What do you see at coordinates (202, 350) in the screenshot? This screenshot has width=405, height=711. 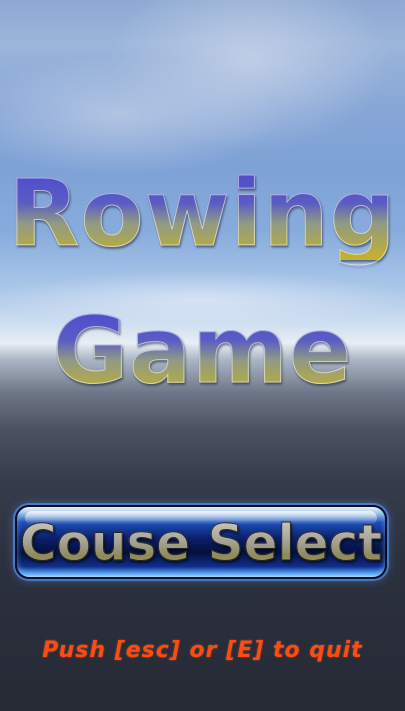 I see `game-title-line2: Game` at bounding box center [202, 350].